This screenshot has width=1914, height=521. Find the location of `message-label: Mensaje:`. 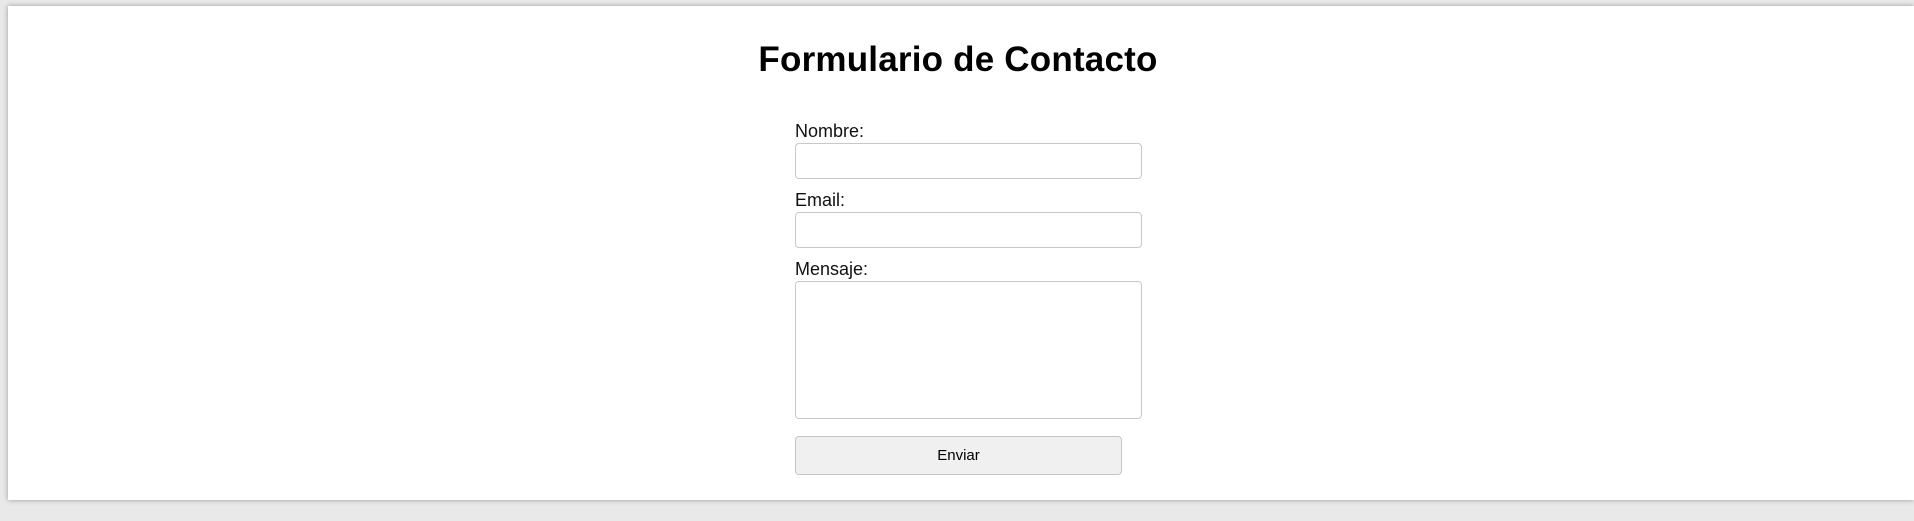

message-label: Mensaje: is located at coordinates (832, 269).